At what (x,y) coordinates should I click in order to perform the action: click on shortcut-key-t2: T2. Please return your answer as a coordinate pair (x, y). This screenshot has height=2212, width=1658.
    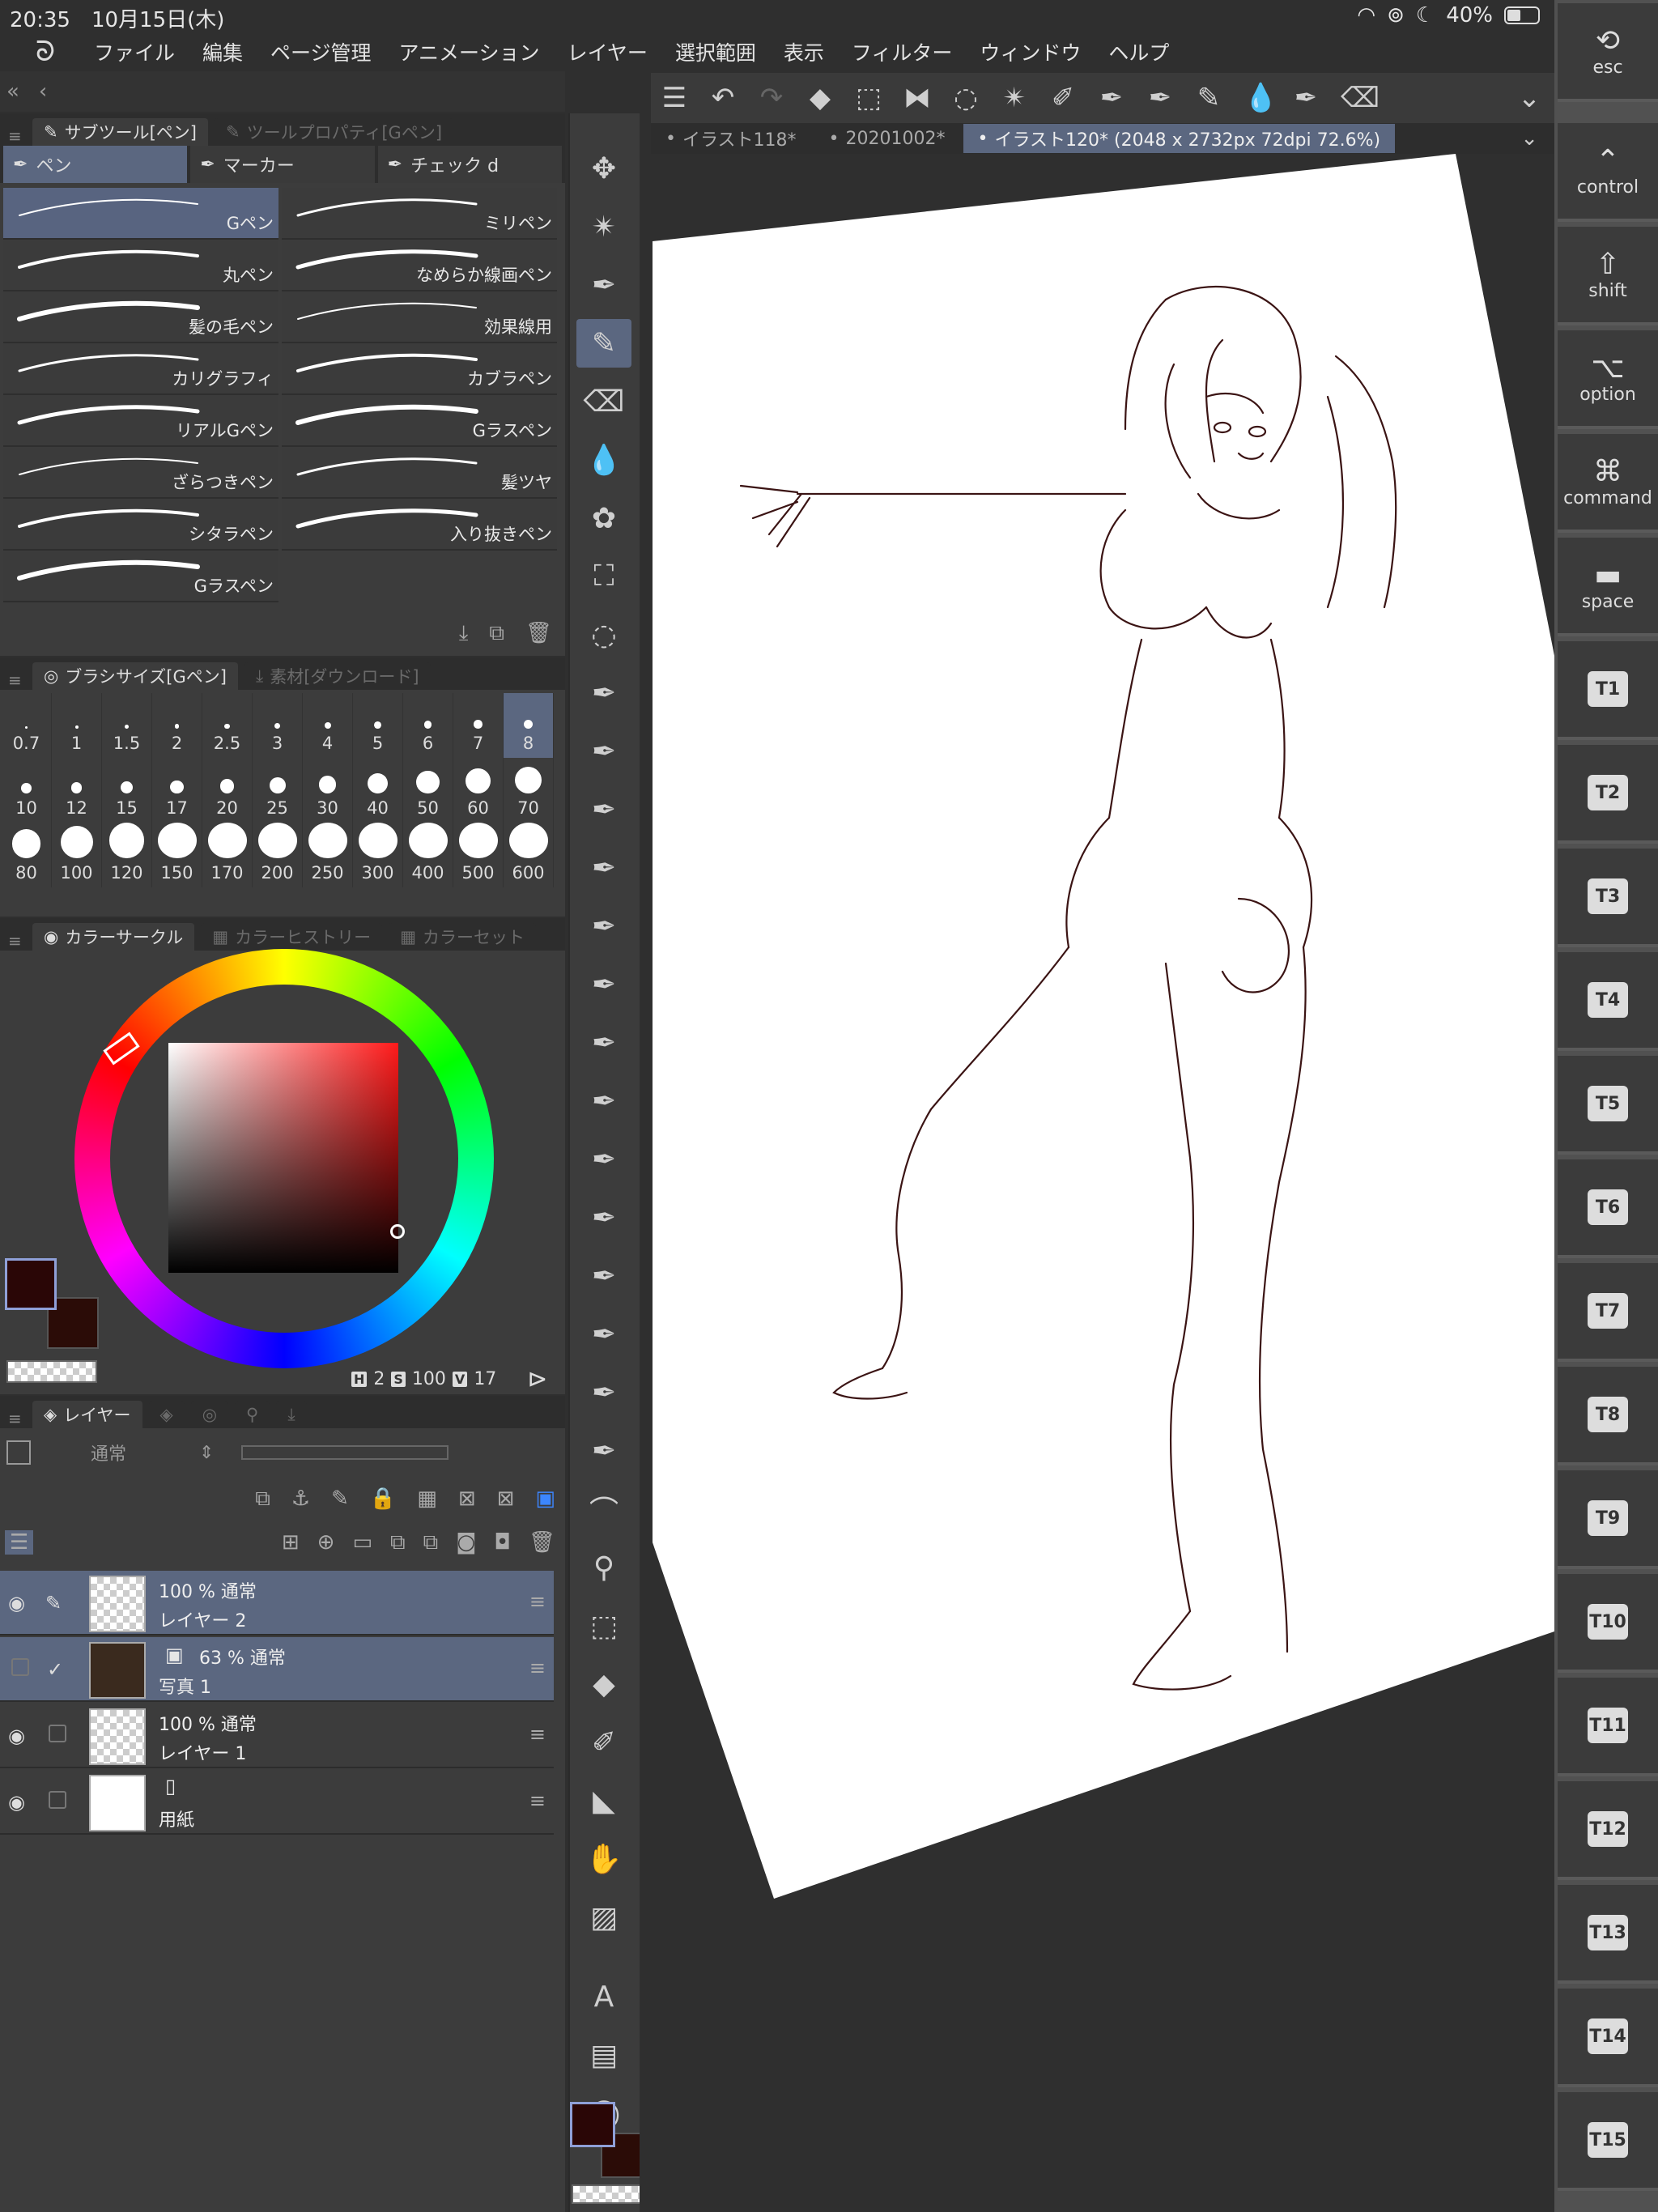
    Looking at the image, I should click on (1608, 795).